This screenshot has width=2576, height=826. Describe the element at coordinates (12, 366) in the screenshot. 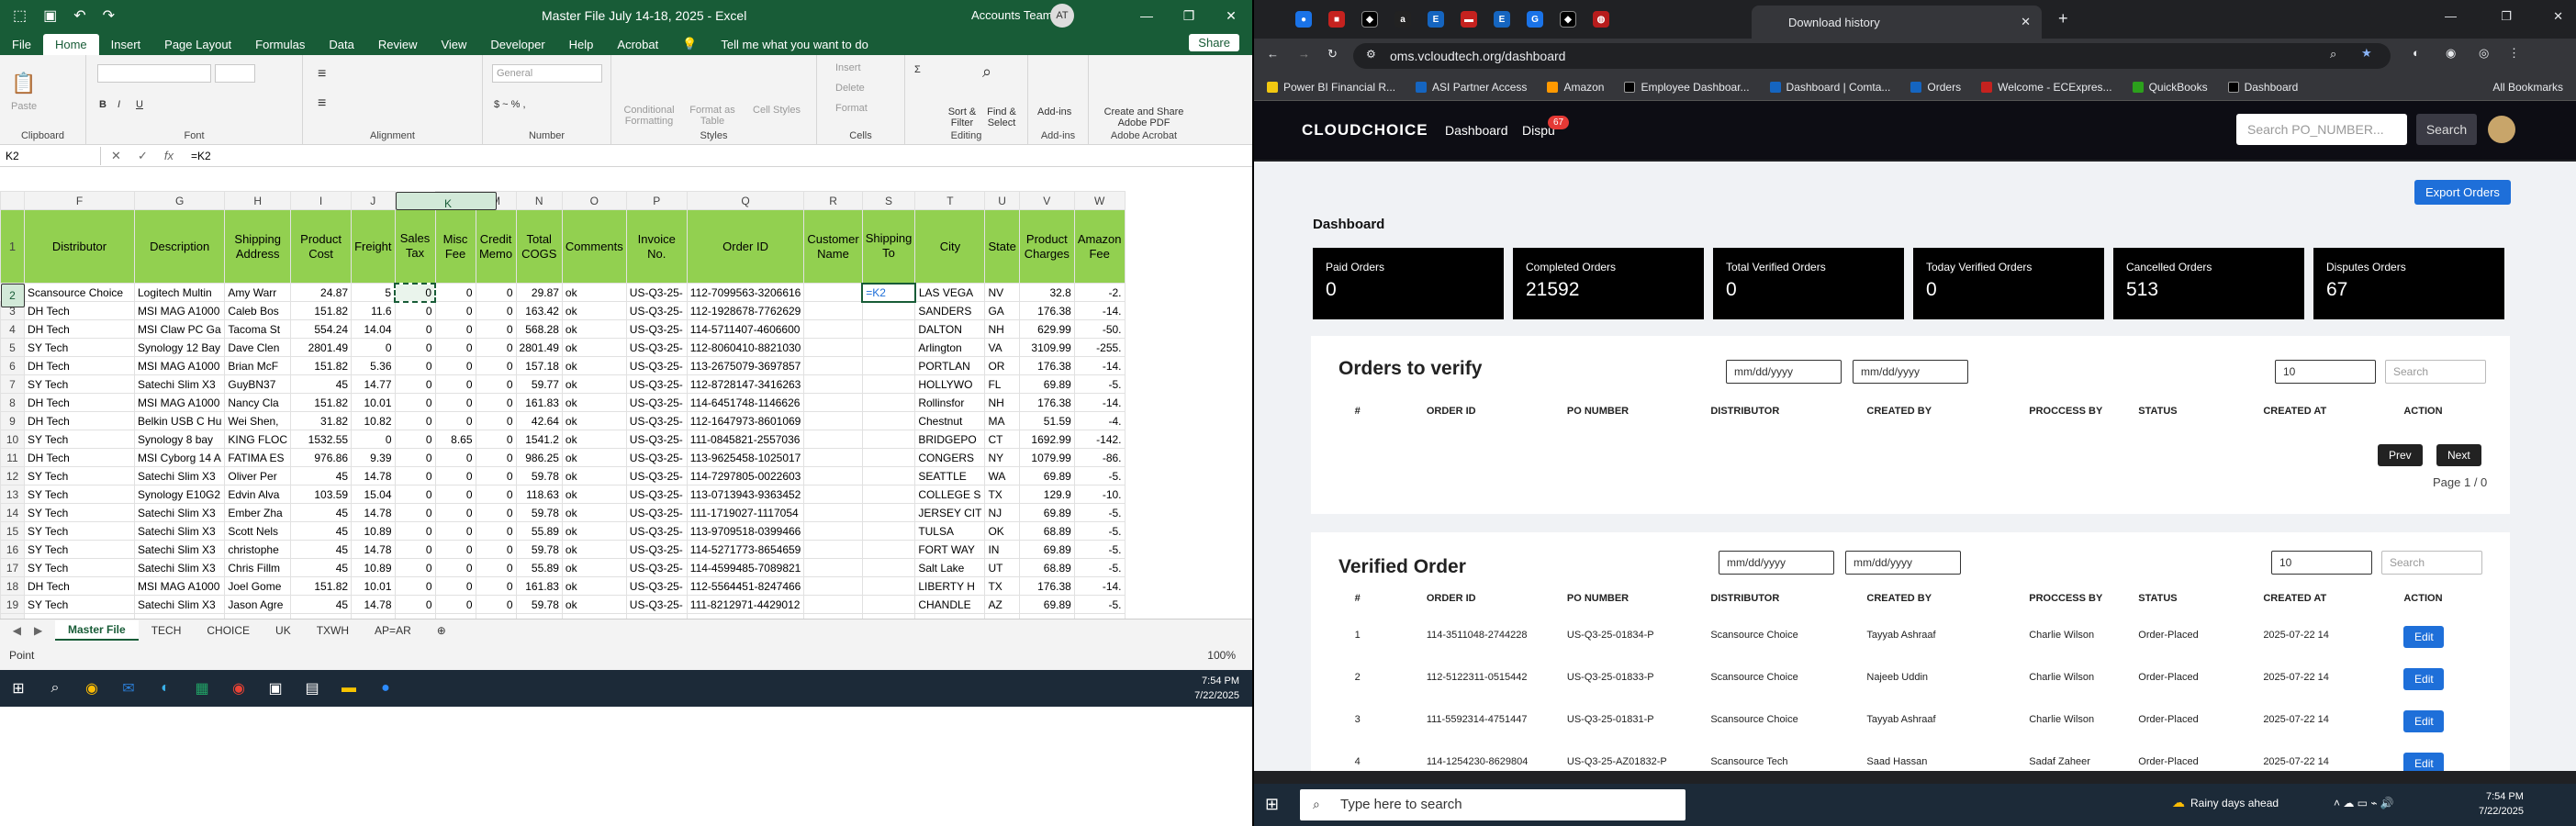

I see `row-header: 6` at that location.